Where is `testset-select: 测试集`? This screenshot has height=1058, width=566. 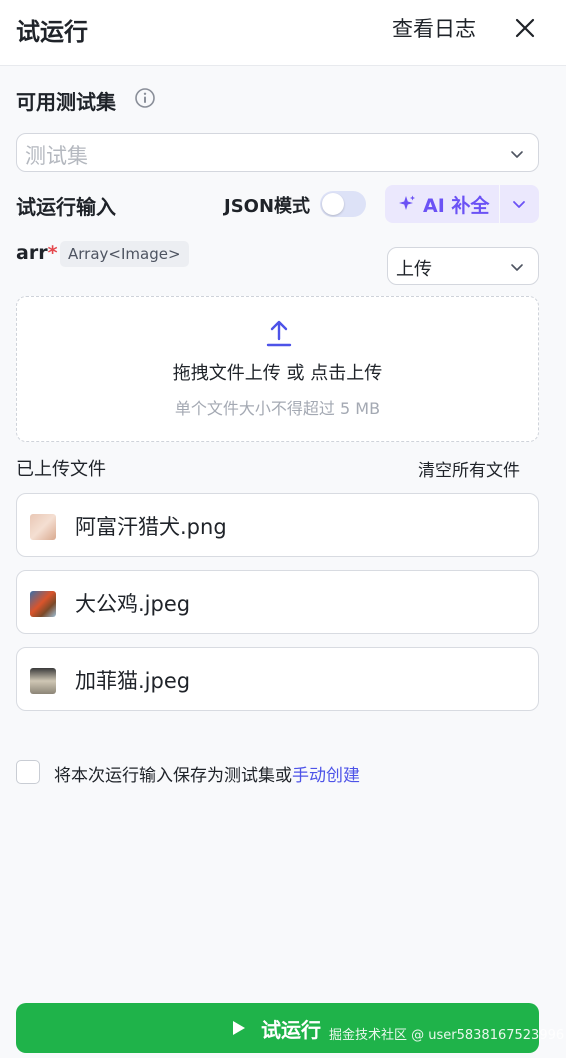 testset-select: 测试集 is located at coordinates (277, 152).